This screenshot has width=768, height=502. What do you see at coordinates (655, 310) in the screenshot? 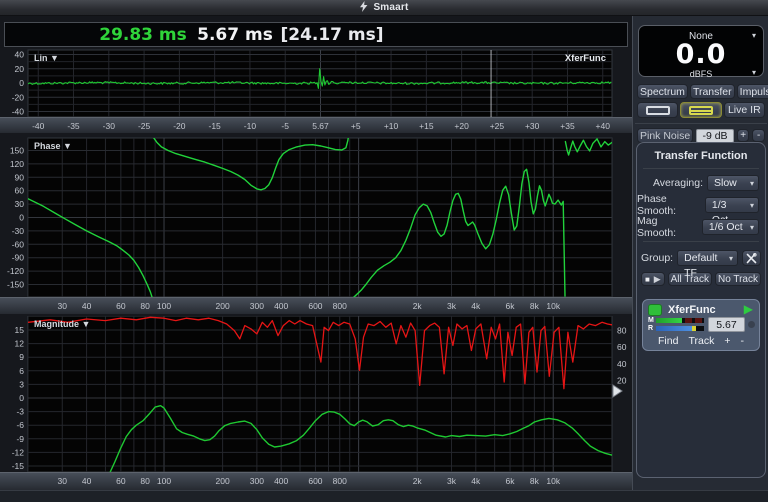
I see `track-color-swatch` at bounding box center [655, 310].